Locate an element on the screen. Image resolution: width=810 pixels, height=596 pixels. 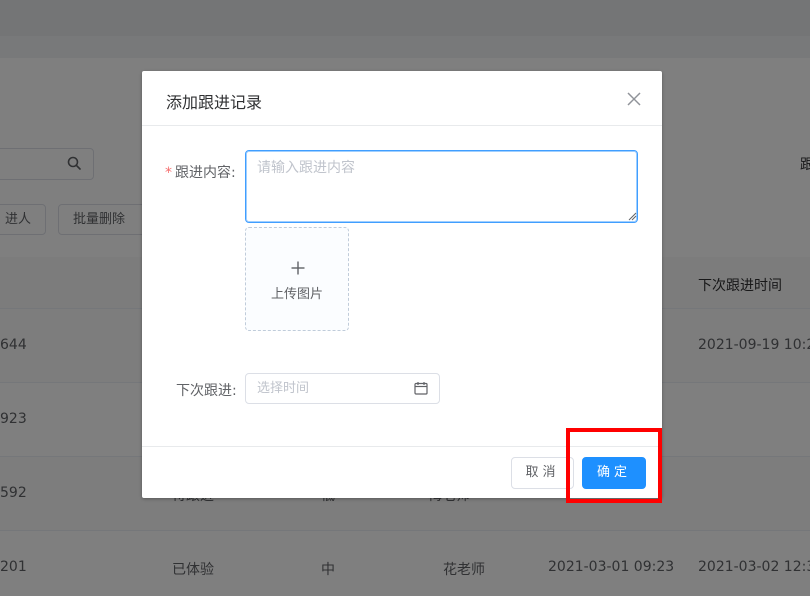
next-follow-up-label: 下次跟进: is located at coordinates (206, 391).